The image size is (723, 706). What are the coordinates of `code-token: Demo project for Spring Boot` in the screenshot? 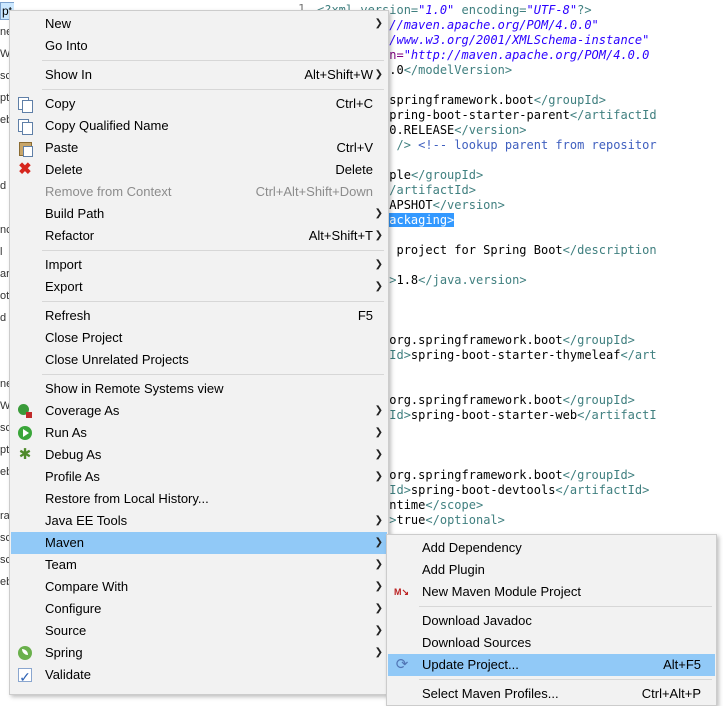 It's located at (461, 250).